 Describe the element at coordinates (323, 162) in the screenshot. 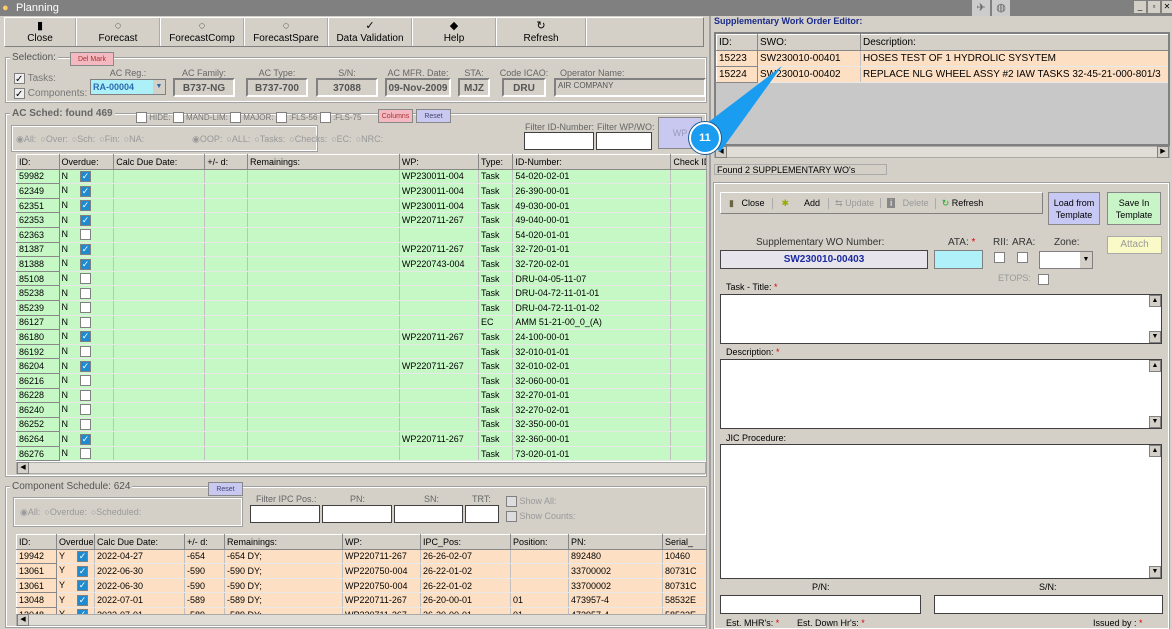

I see `column-header: Remainings:` at that location.